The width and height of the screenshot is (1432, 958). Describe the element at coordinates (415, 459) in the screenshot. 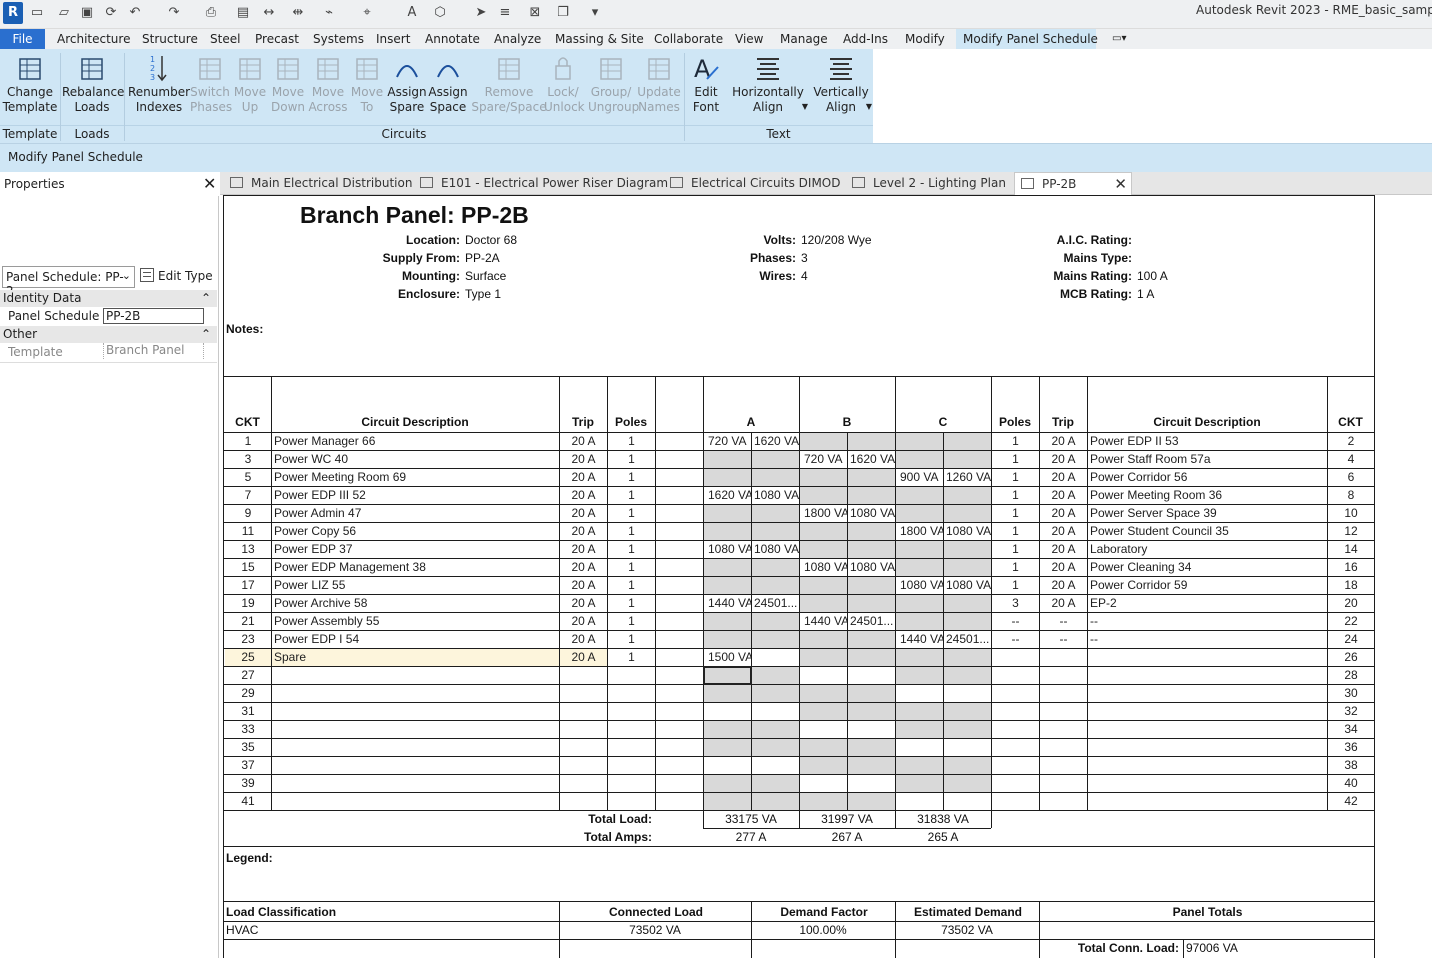

I see `circuit-description: Power WC 40` at that location.